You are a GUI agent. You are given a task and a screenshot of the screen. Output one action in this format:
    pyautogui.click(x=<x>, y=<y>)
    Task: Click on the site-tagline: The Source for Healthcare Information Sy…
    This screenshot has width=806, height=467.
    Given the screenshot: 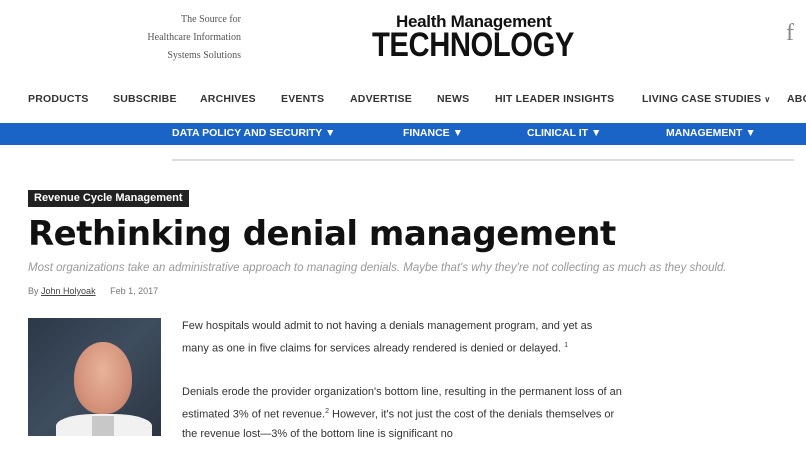 What is the action you would take?
    pyautogui.click(x=169, y=38)
    